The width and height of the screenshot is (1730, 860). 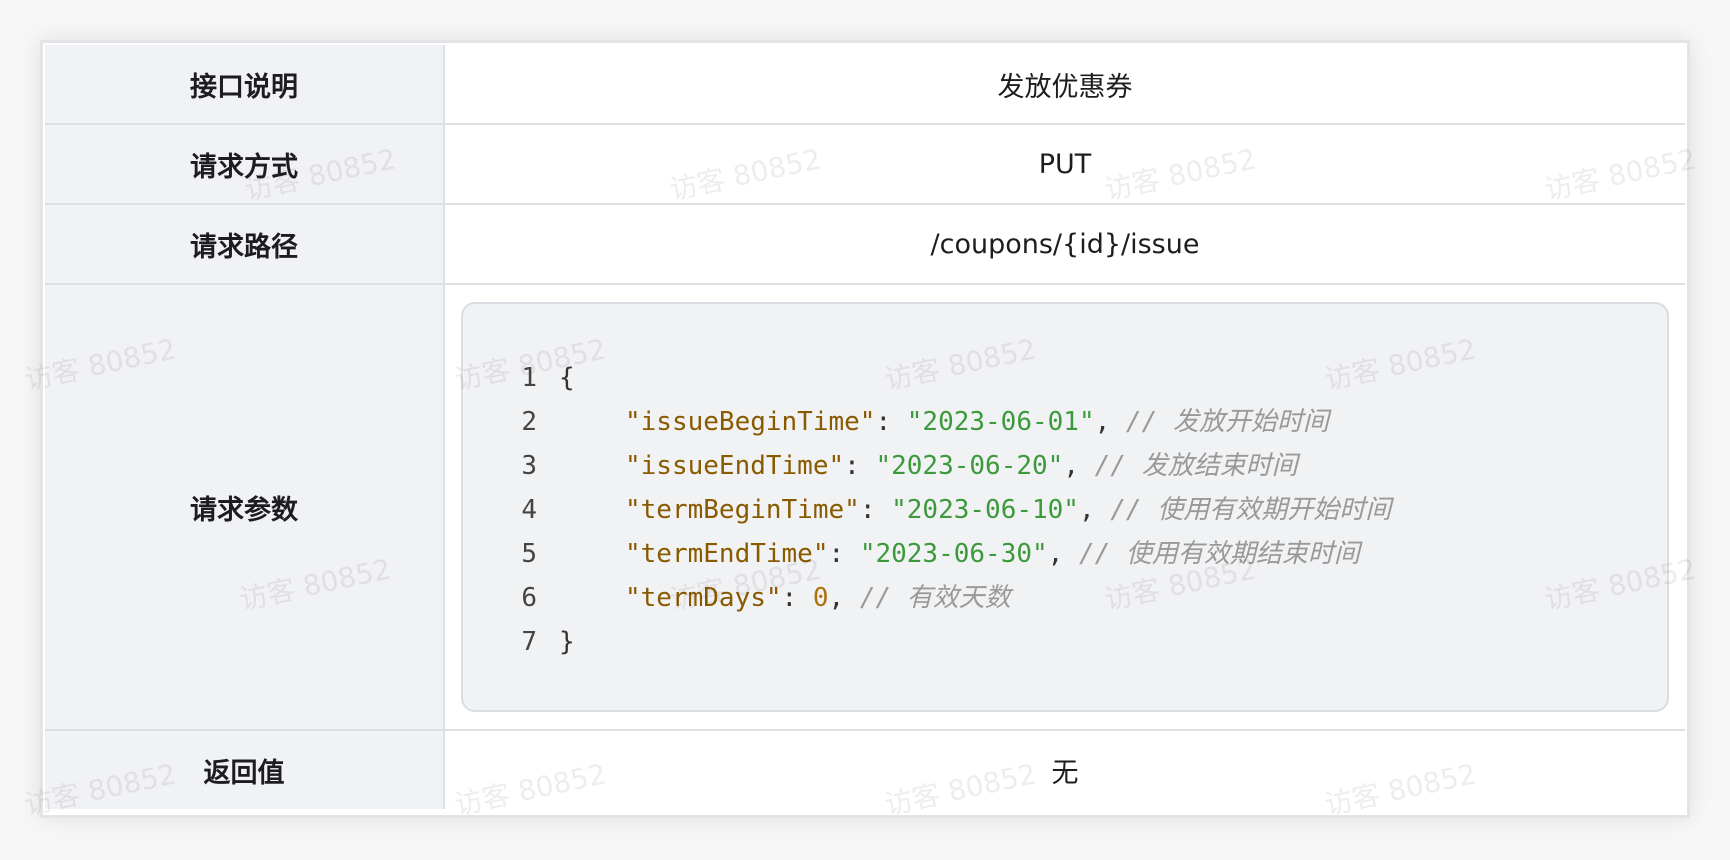 I want to click on code-comment: // 发放结束时间, so click(x=1196, y=466).